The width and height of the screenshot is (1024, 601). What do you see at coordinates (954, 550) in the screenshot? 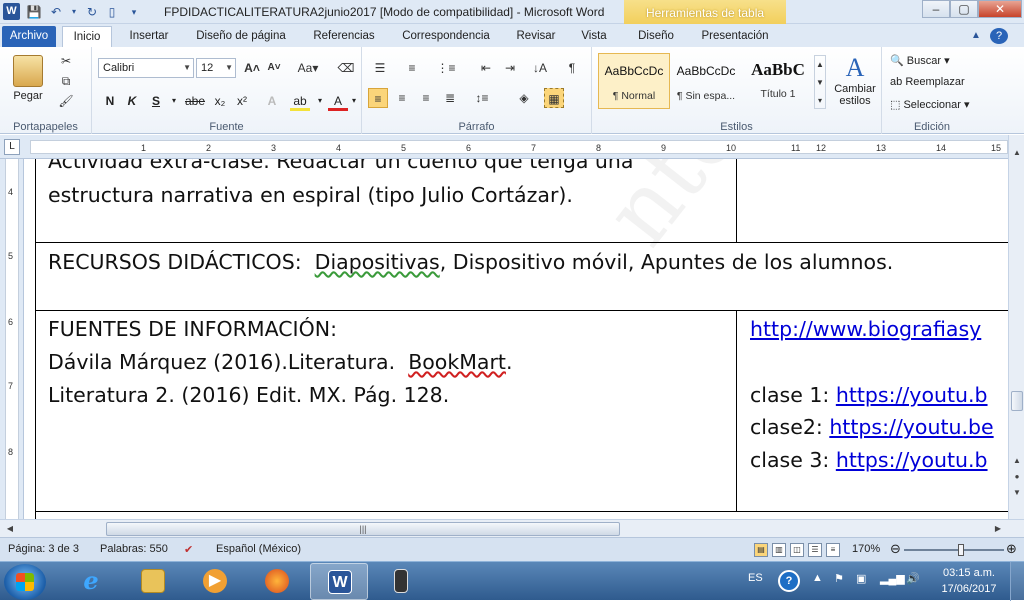
I see `zoom-slider` at bounding box center [954, 550].